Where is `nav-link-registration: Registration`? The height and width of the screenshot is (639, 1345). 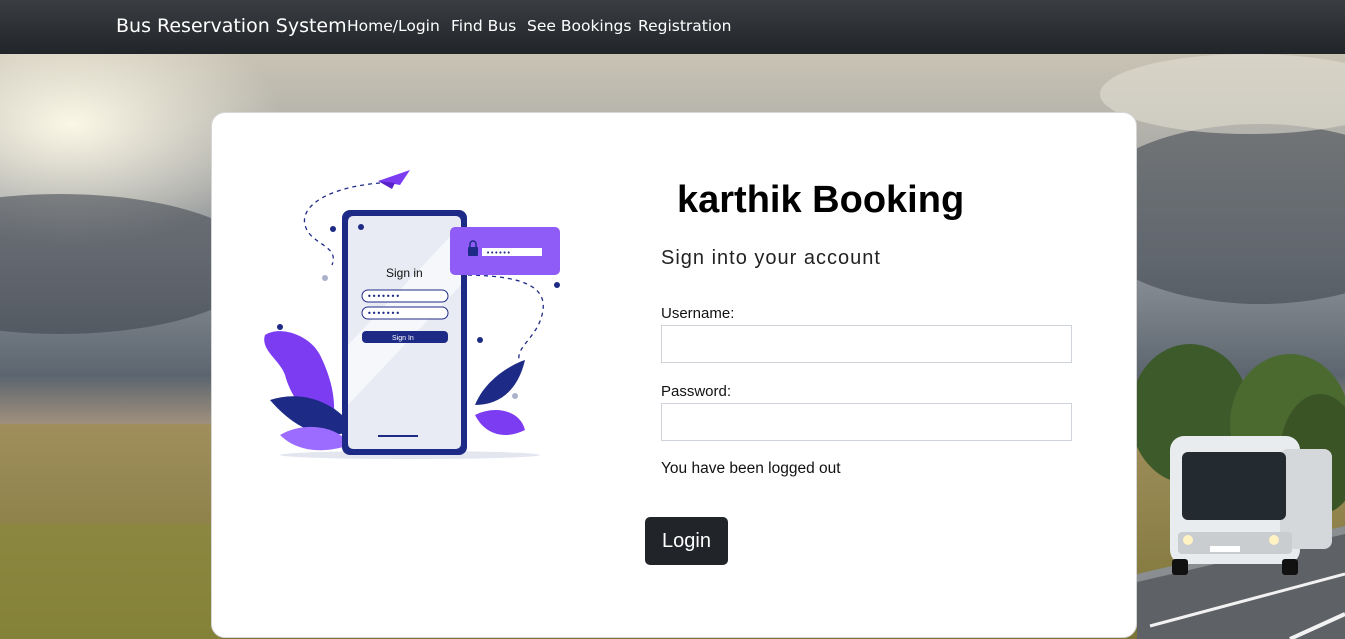 nav-link-registration: Registration is located at coordinates (684, 26).